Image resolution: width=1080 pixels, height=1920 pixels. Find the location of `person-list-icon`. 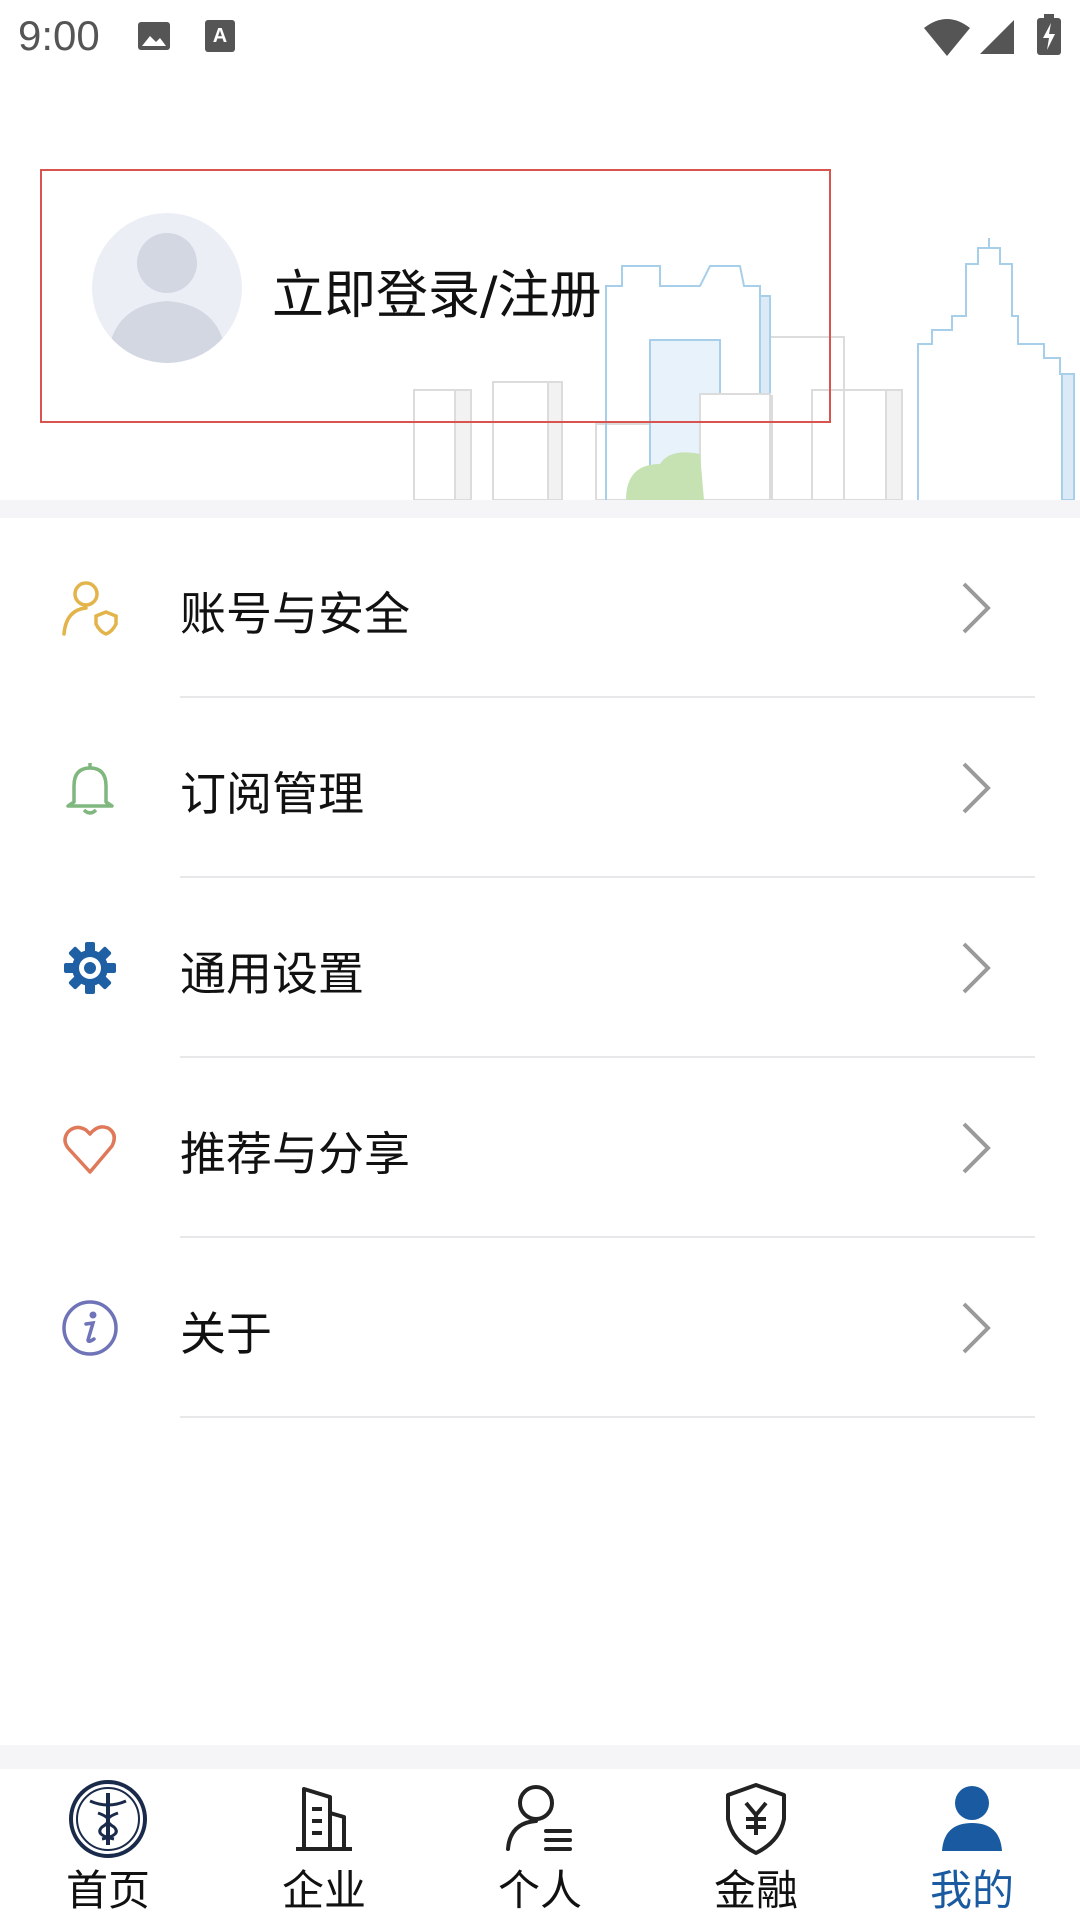

person-list-icon is located at coordinates (540, 1819).